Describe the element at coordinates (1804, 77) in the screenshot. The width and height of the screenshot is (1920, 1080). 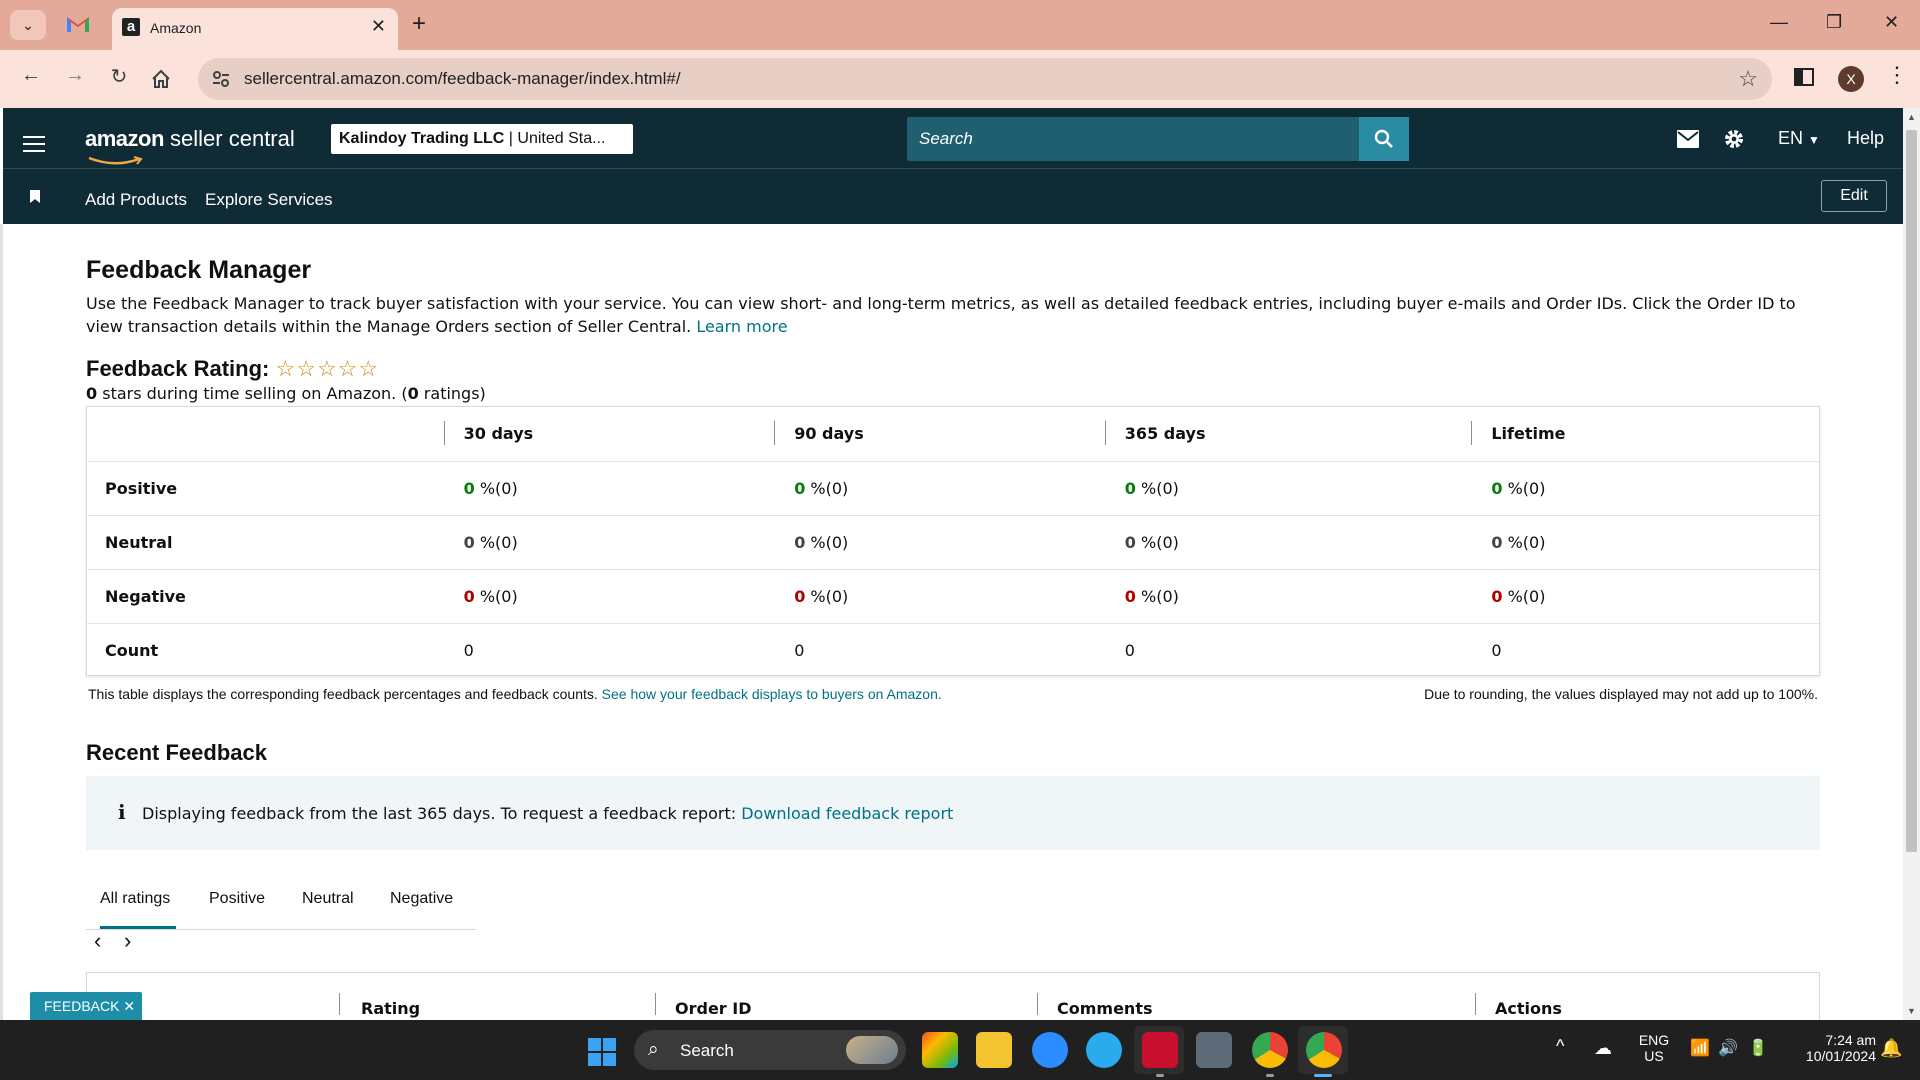
I see `side-panel-icon` at that location.